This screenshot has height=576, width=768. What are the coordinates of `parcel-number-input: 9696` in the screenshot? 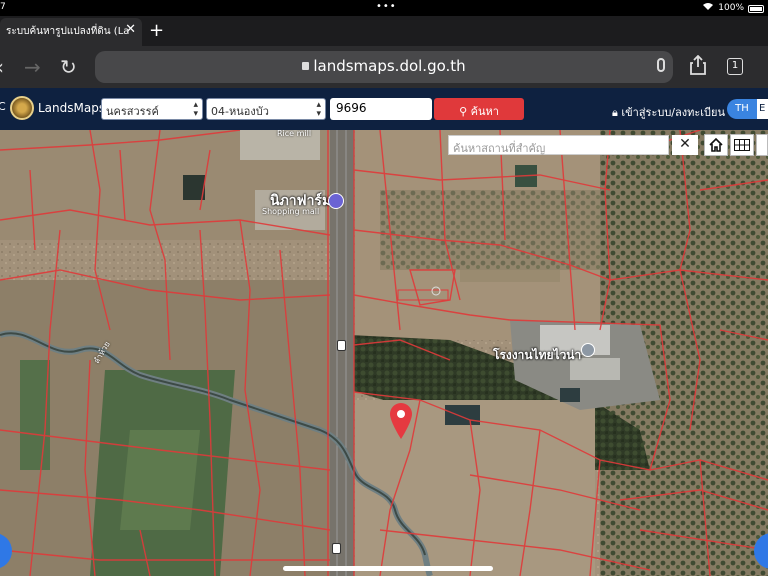 It's located at (381, 109).